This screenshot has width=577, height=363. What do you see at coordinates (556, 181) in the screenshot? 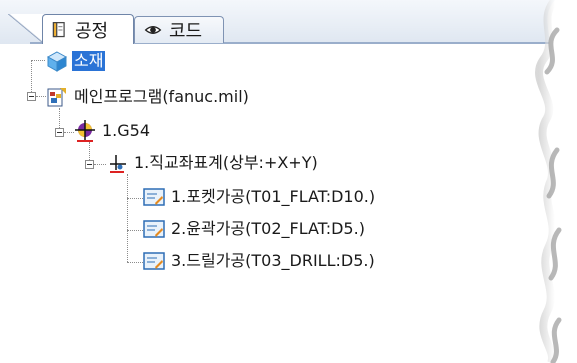
I see `torn-edge-decoration` at bounding box center [556, 181].